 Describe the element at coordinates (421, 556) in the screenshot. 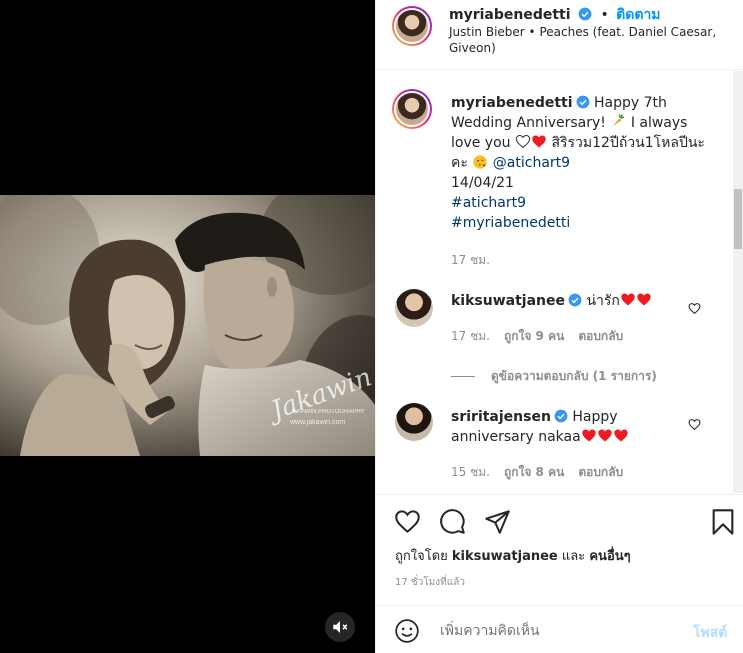

I see `likes-prefix: ถูกใจโดย` at that location.